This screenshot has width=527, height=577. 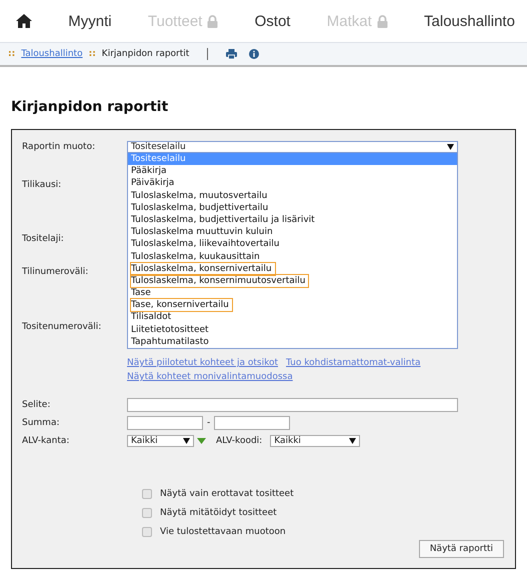 I want to click on field-label: Tositelaji:, so click(x=43, y=239).